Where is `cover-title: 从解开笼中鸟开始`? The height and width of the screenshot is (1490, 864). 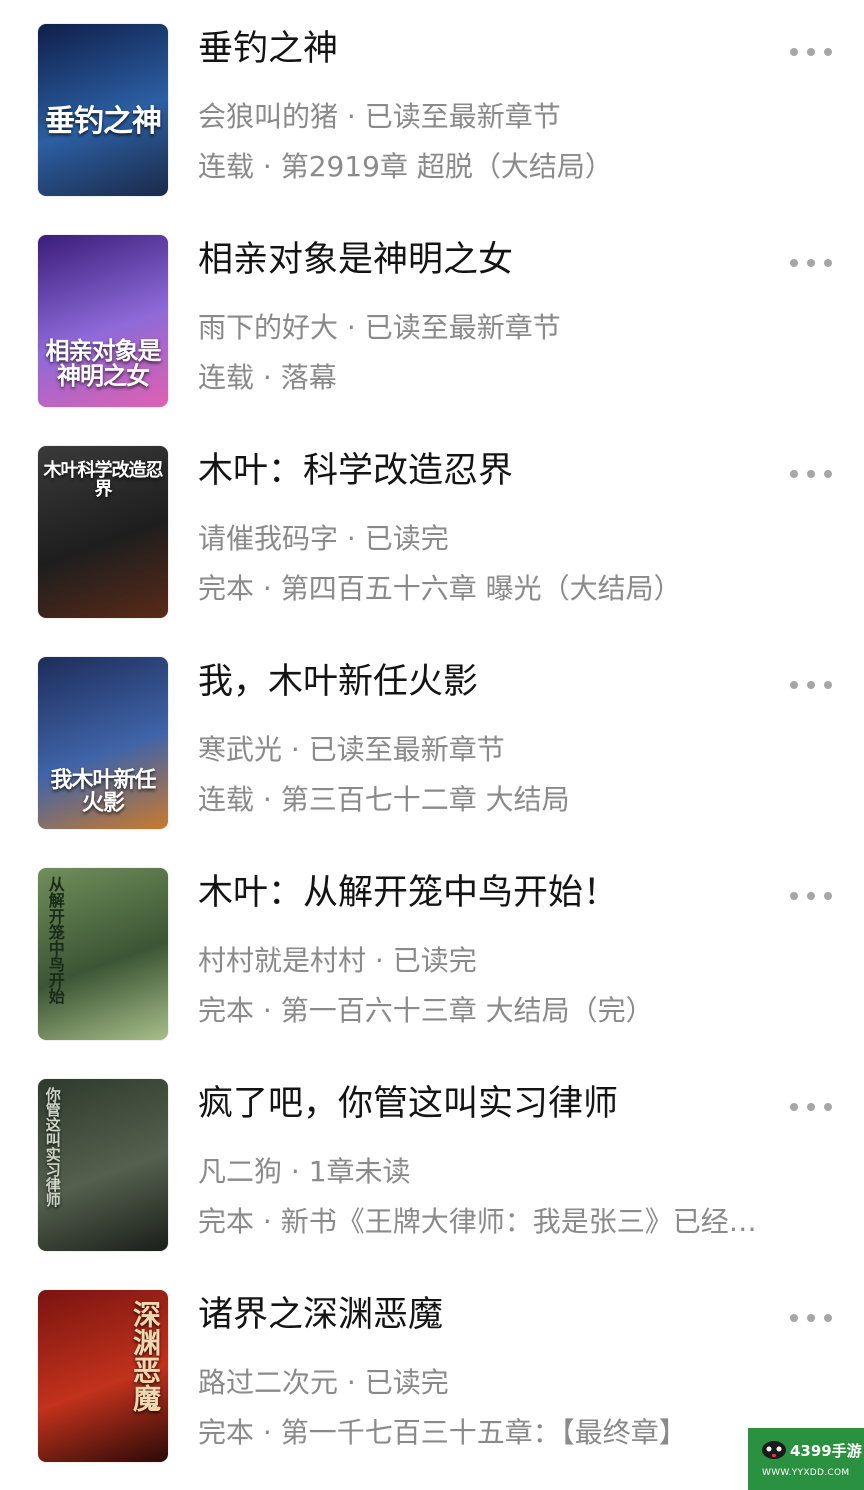 cover-title: 从解开笼中鸟开始 is located at coordinates (55, 940).